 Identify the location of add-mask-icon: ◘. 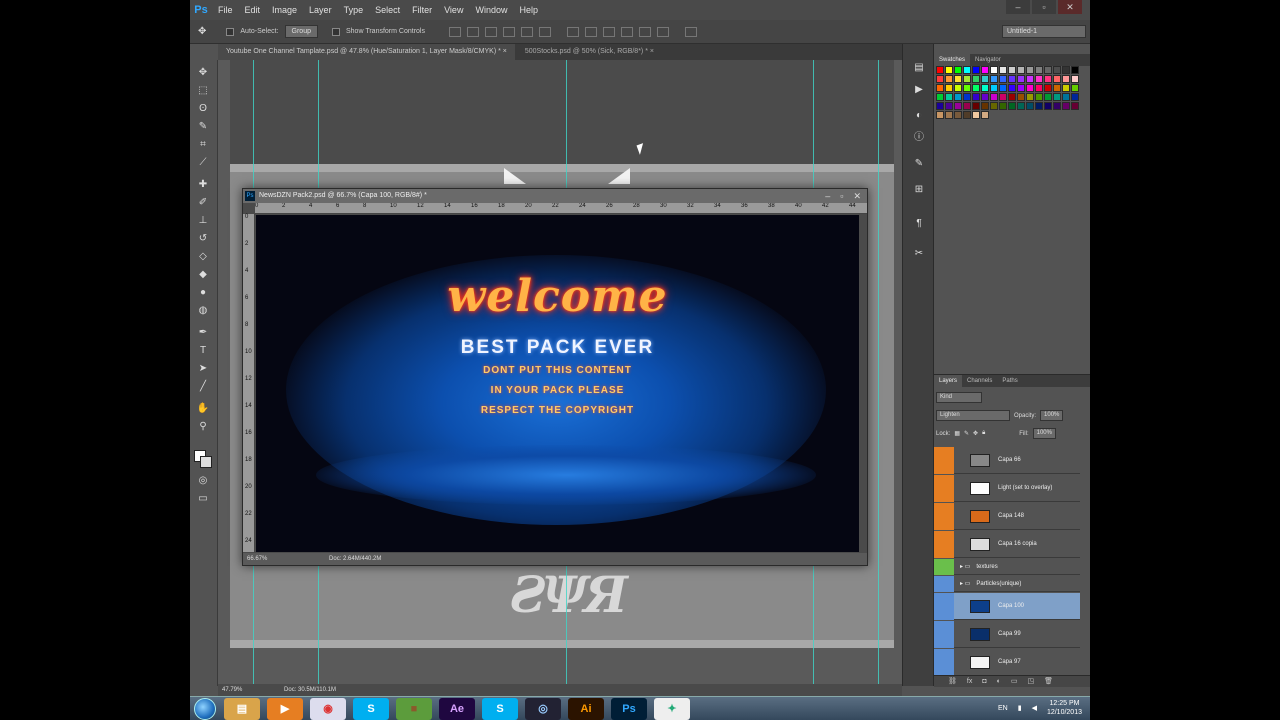
(984, 681).